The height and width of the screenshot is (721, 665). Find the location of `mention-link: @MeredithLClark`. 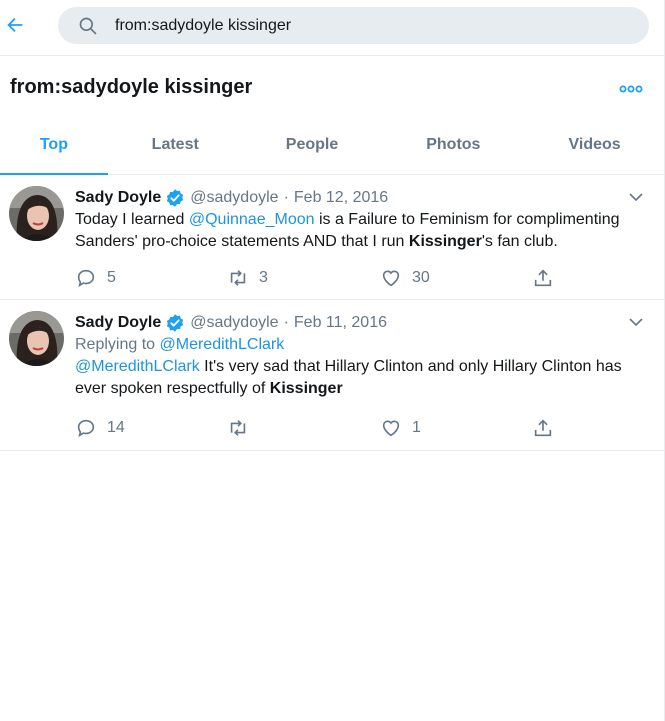

mention-link: @MeredithLClark is located at coordinates (137, 366).